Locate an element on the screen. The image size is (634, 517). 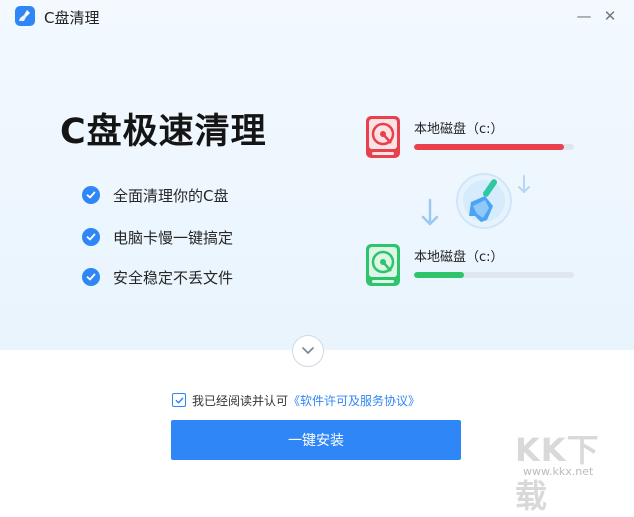
checkmark-icon is located at coordinates (179, 400).